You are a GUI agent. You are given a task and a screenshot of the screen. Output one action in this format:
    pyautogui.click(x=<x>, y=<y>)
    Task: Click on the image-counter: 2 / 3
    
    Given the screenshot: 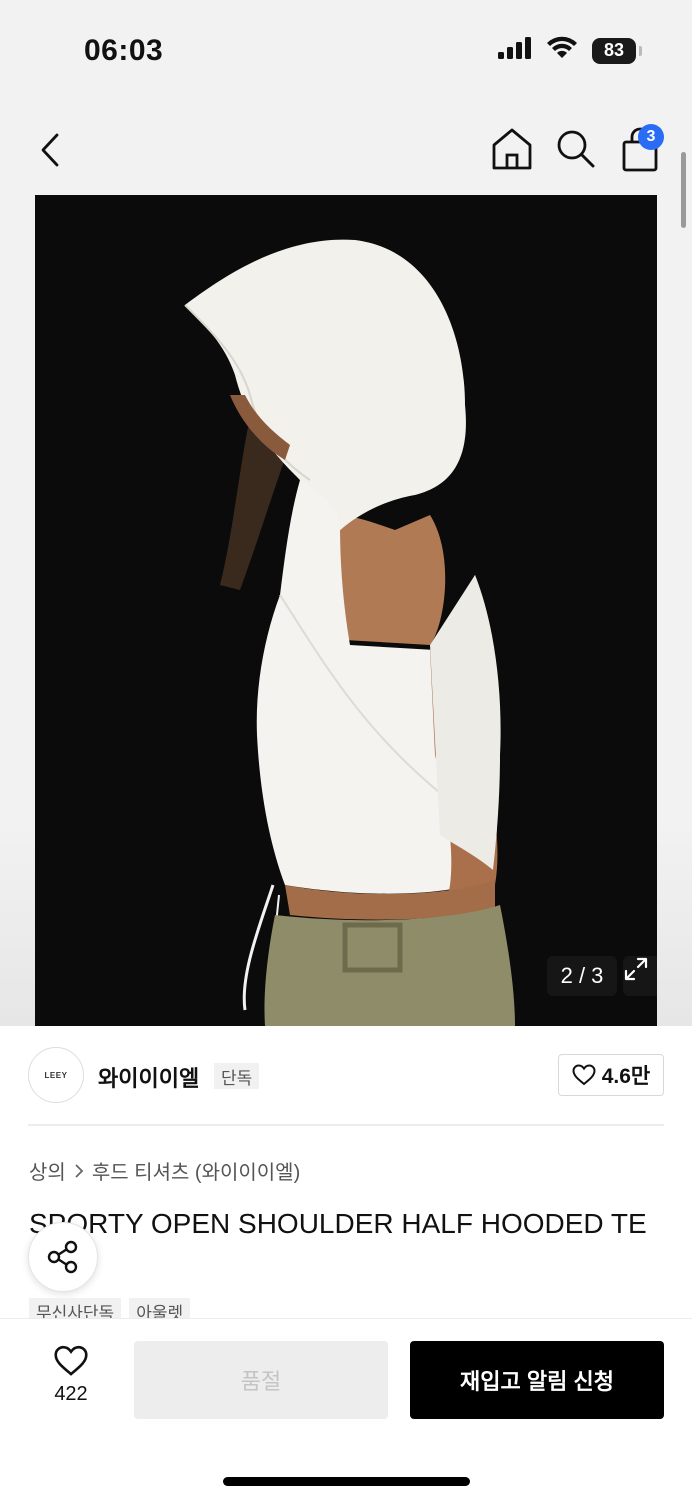 What is the action you would take?
    pyautogui.click(x=582, y=976)
    